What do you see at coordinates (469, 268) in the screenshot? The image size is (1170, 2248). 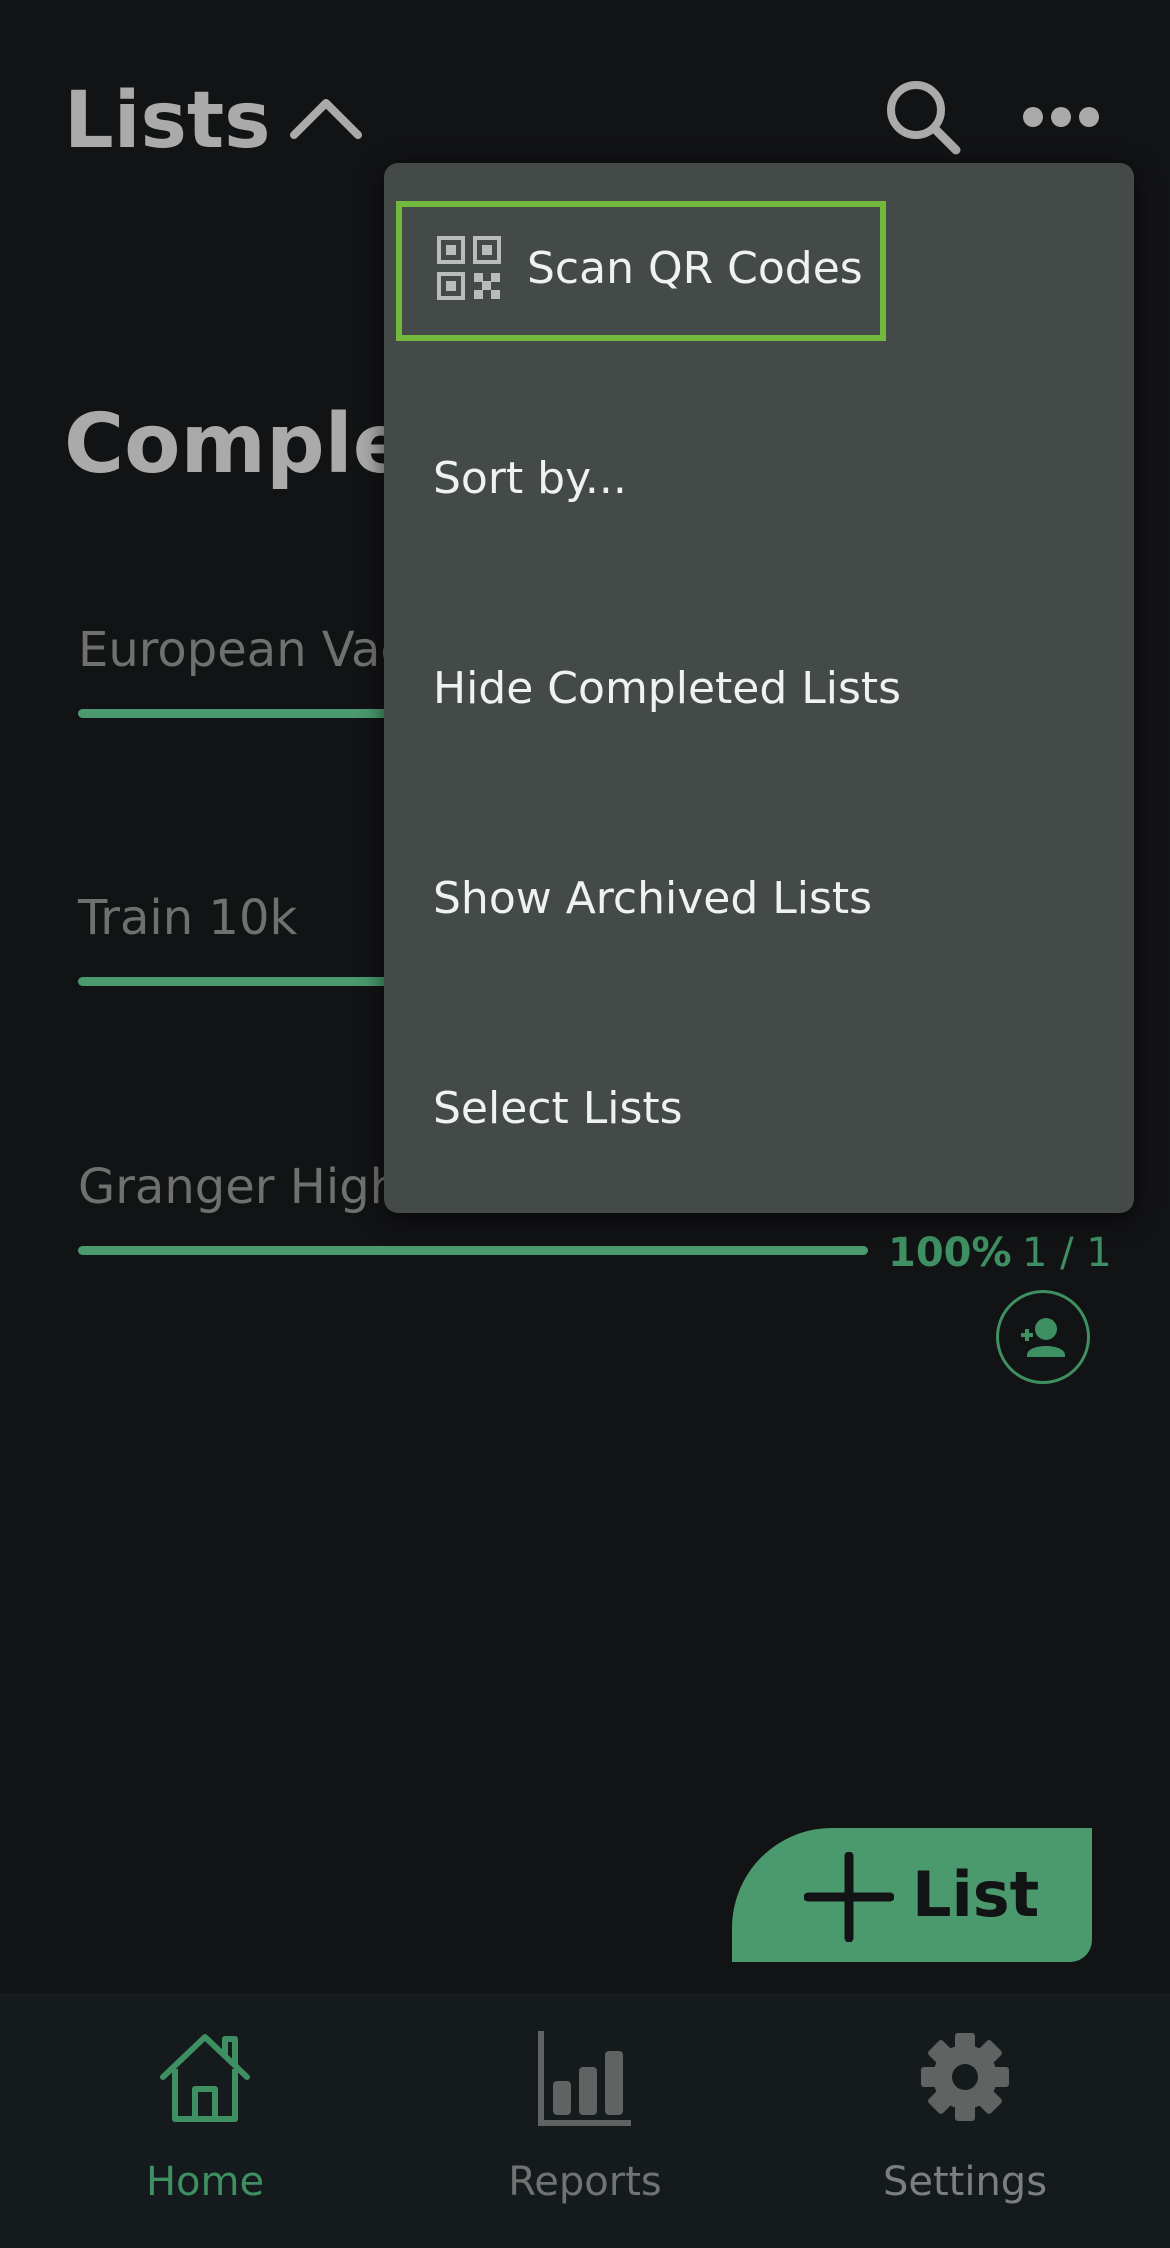 I see `qr-code-icon` at bounding box center [469, 268].